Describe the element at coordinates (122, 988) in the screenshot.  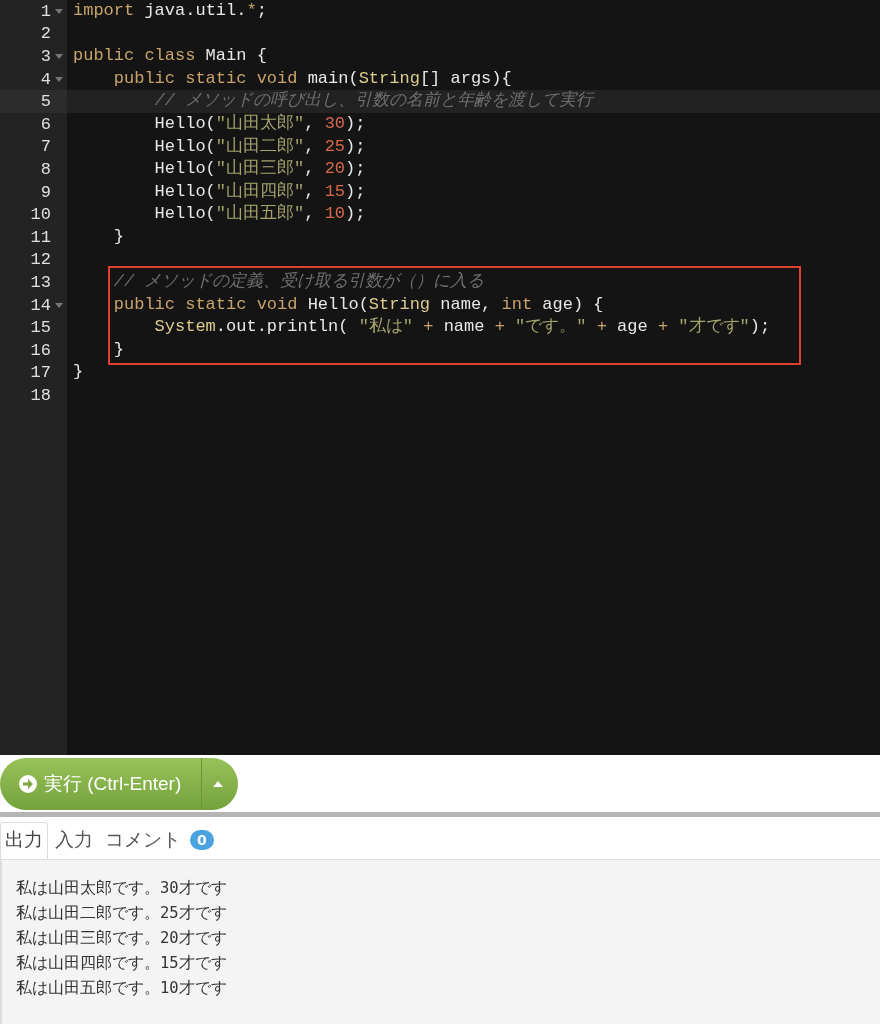
I see `output-line: 私は山田五郎です。10才です` at that location.